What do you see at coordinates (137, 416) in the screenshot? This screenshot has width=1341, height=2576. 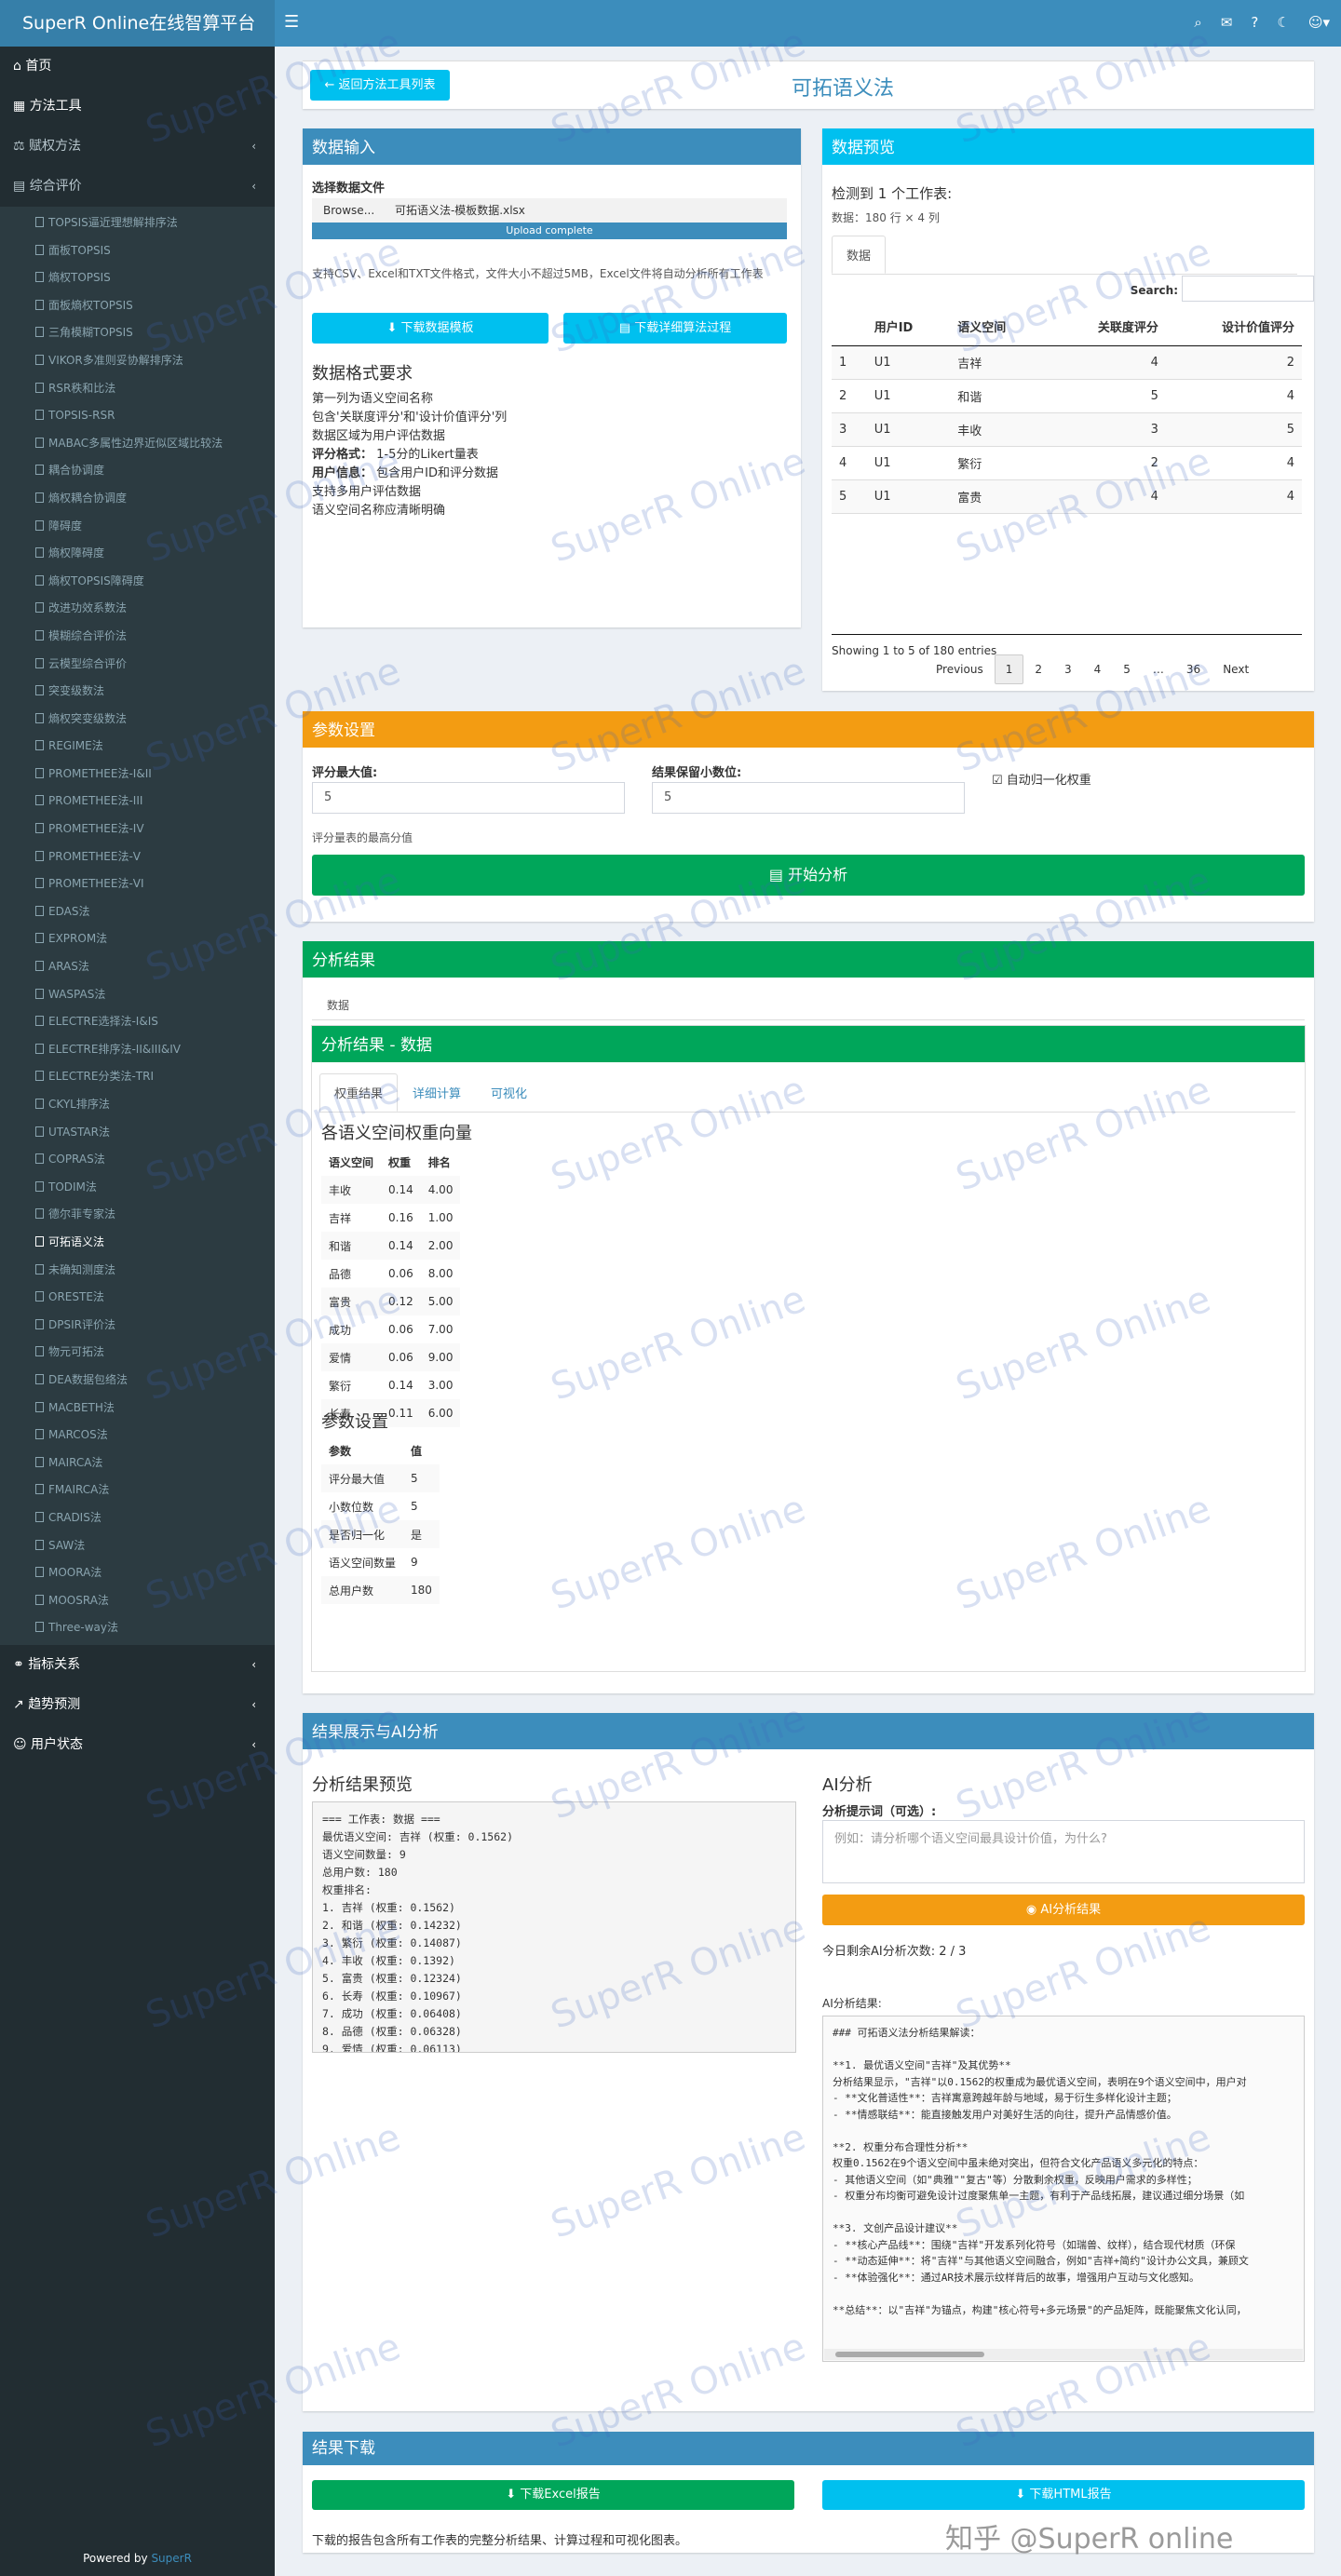 I see `submenu-item: TOPSIS-RSR` at bounding box center [137, 416].